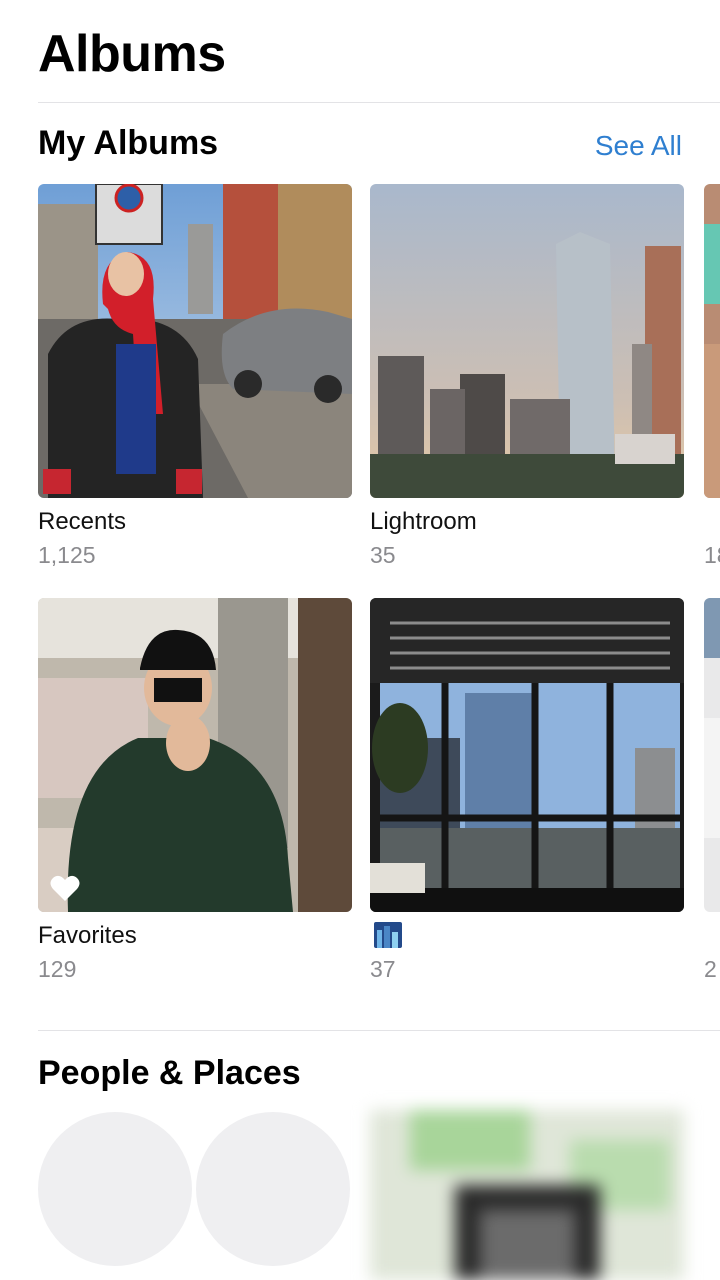  I want to click on album-thumbnail-favorites, so click(195, 755).